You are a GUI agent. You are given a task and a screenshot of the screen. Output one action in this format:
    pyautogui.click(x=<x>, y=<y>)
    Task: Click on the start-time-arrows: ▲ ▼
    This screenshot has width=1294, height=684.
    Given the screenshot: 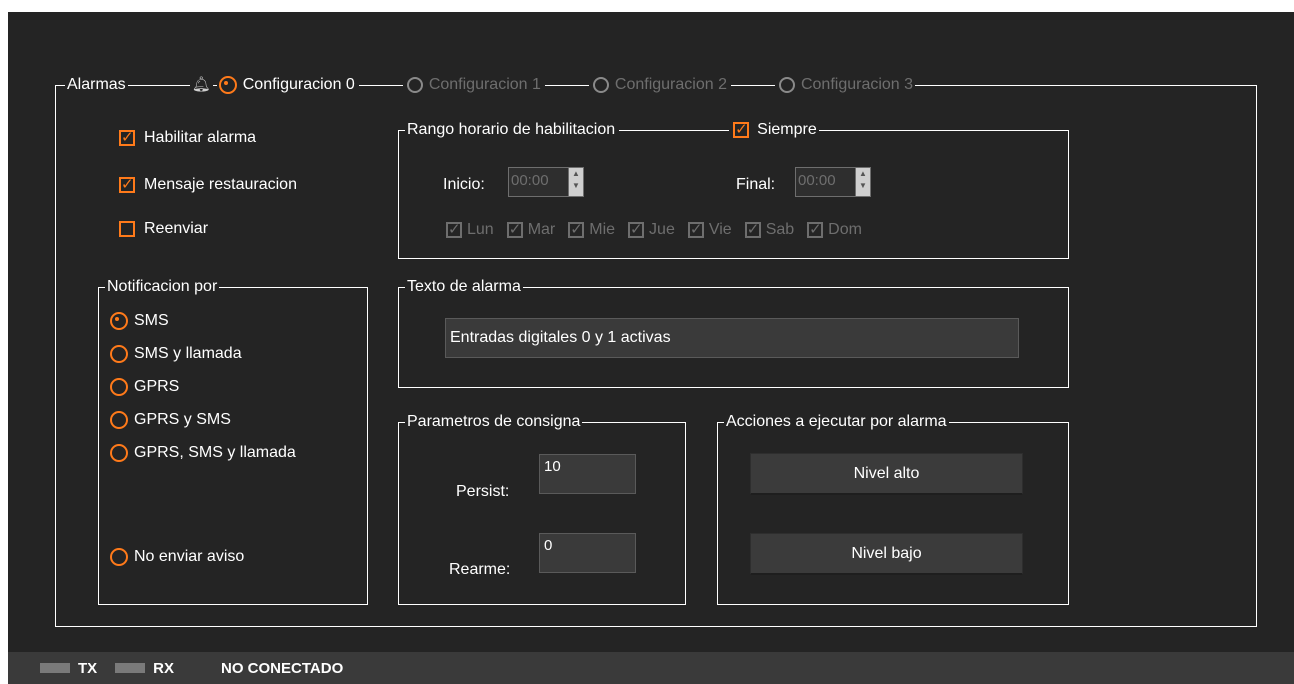 What is the action you would take?
    pyautogui.click(x=575, y=182)
    